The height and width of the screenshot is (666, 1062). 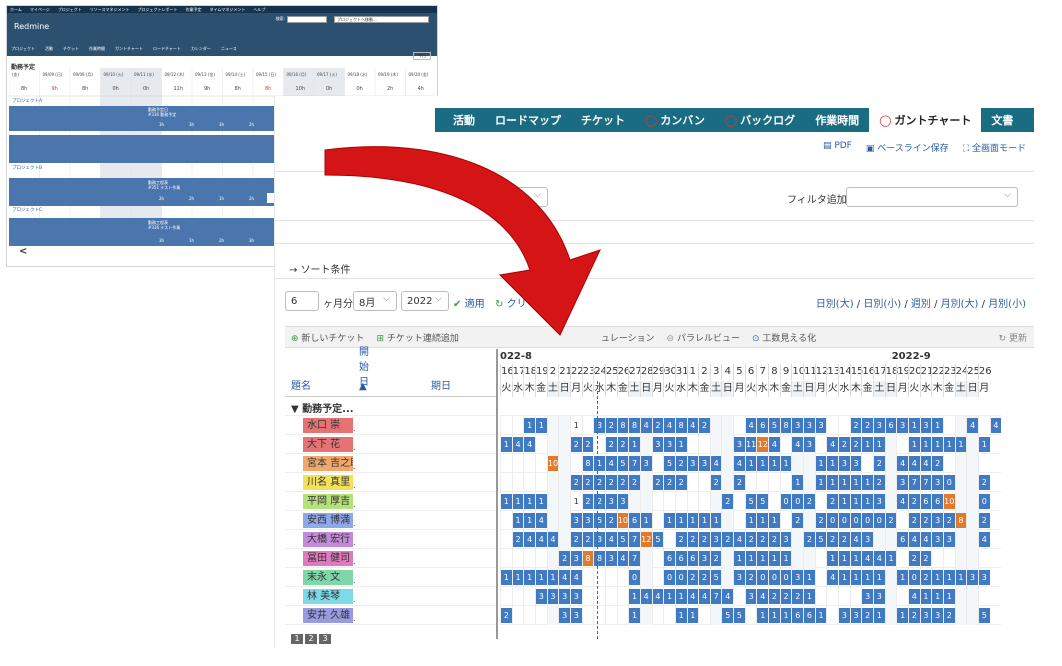 I want to click on small-tab: カレンダー, so click(x=201, y=51).